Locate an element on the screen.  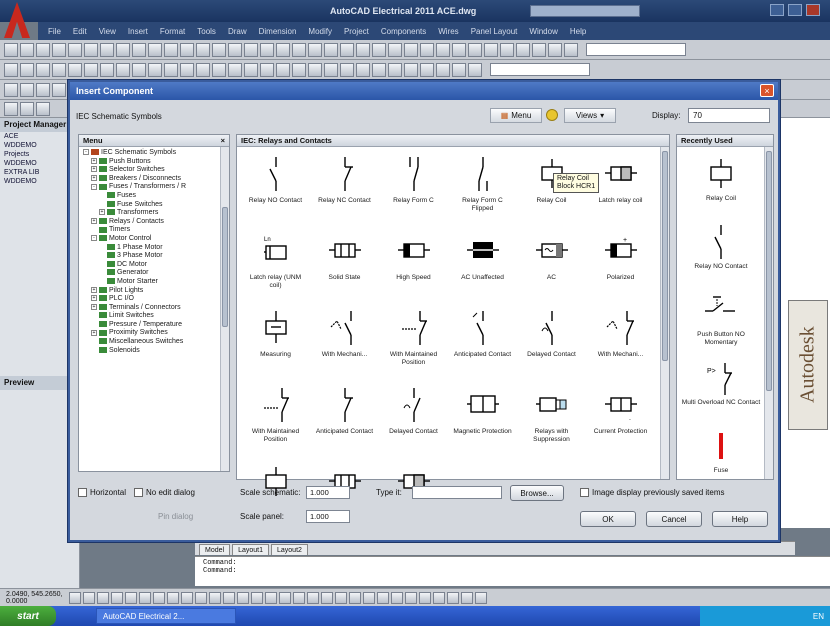
recent-symbol-cell: P> Multi Overload NC Contact is located at coordinates (721, 389).